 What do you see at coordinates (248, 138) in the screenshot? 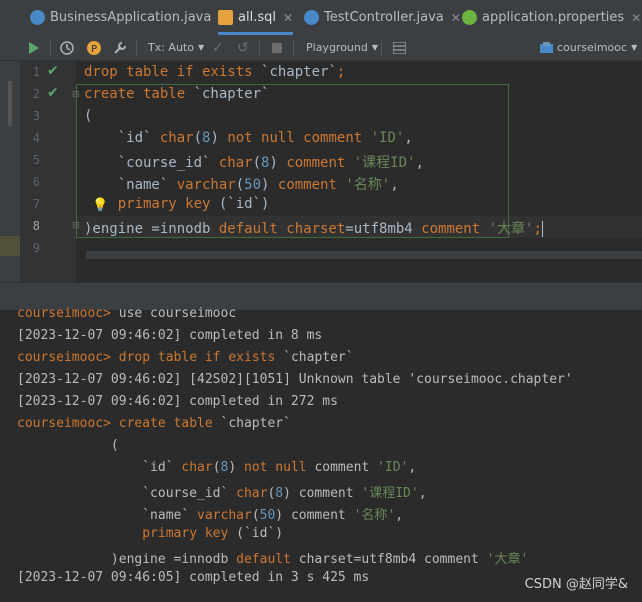
I see `code-line-4: `id` char(8) not null comment 'ID',` at bounding box center [248, 138].